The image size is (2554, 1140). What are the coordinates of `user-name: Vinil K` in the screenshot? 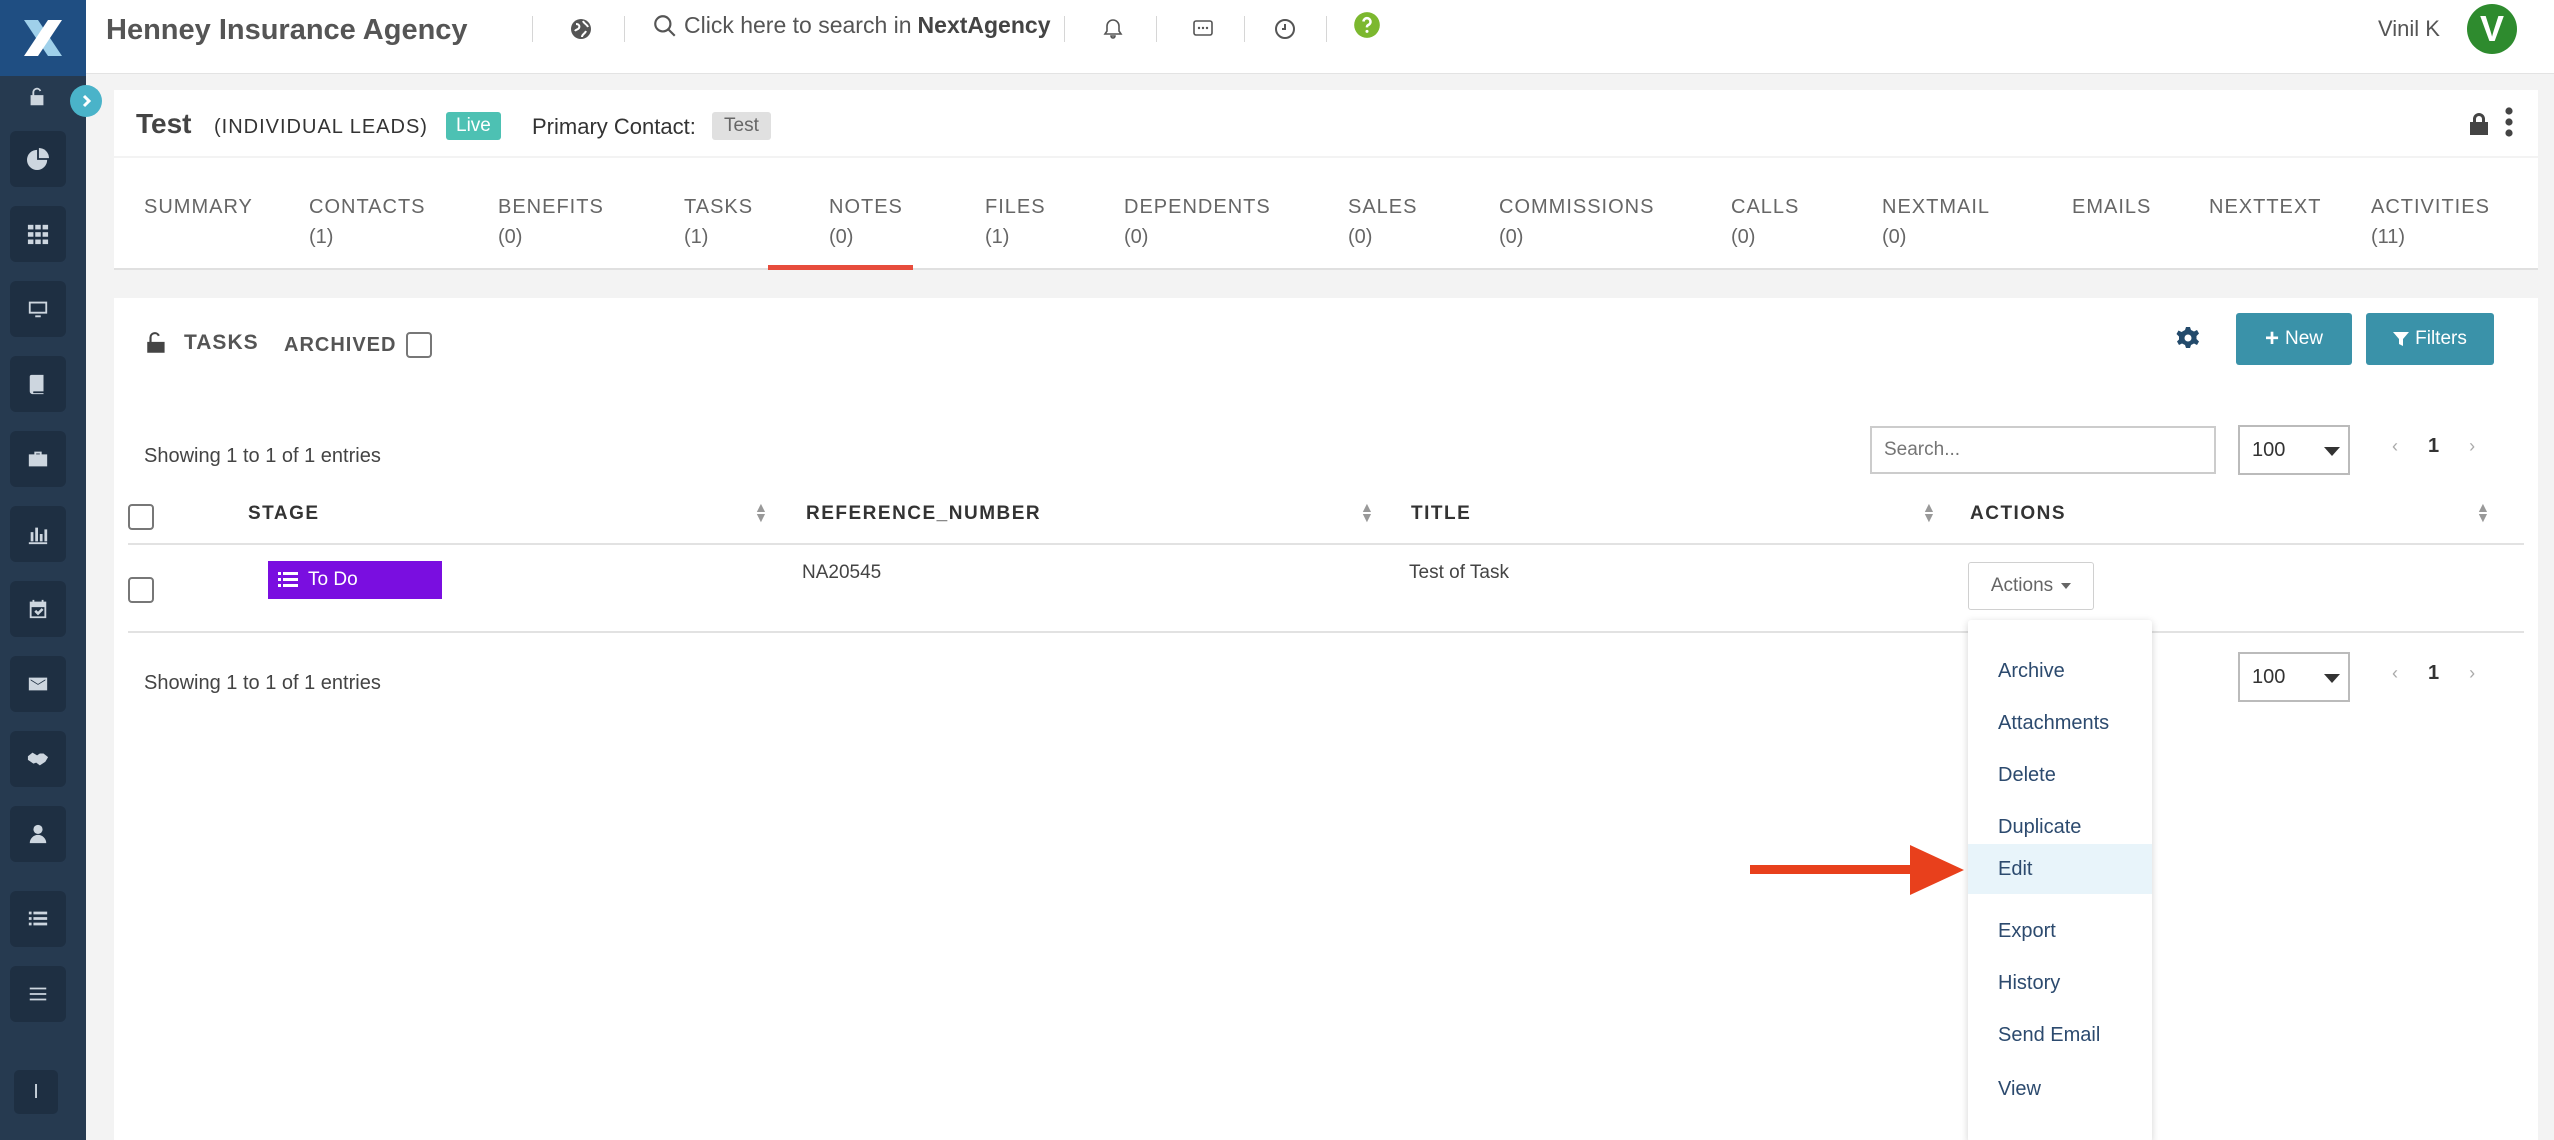 It's located at (2409, 29).